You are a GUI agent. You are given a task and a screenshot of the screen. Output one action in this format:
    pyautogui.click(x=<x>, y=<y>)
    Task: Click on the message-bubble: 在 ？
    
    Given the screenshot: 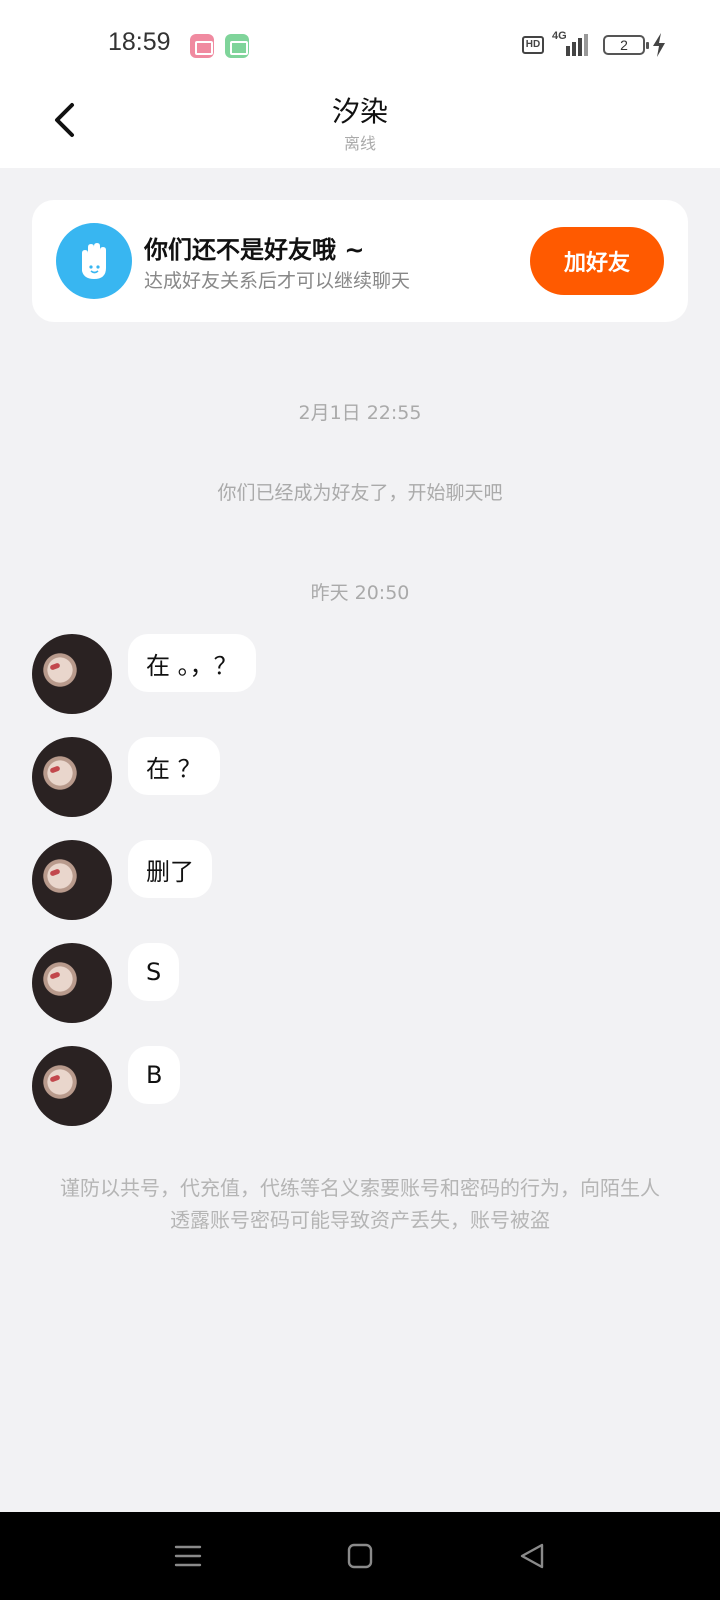 What is the action you would take?
    pyautogui.click(x=174, y=766)
    